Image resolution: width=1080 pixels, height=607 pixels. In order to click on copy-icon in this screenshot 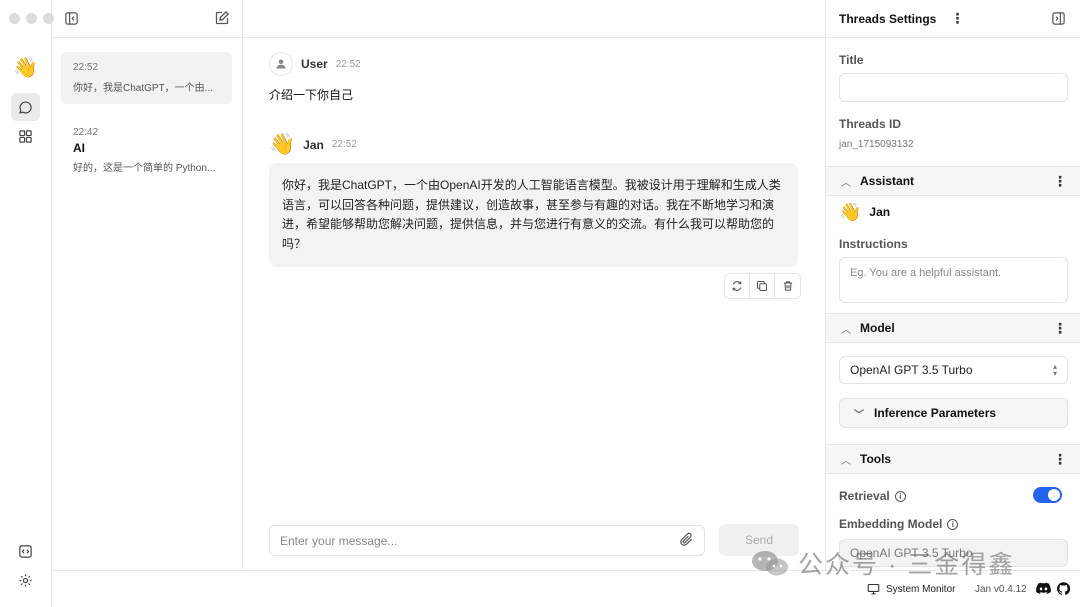, I will do `click(762, 286)`.